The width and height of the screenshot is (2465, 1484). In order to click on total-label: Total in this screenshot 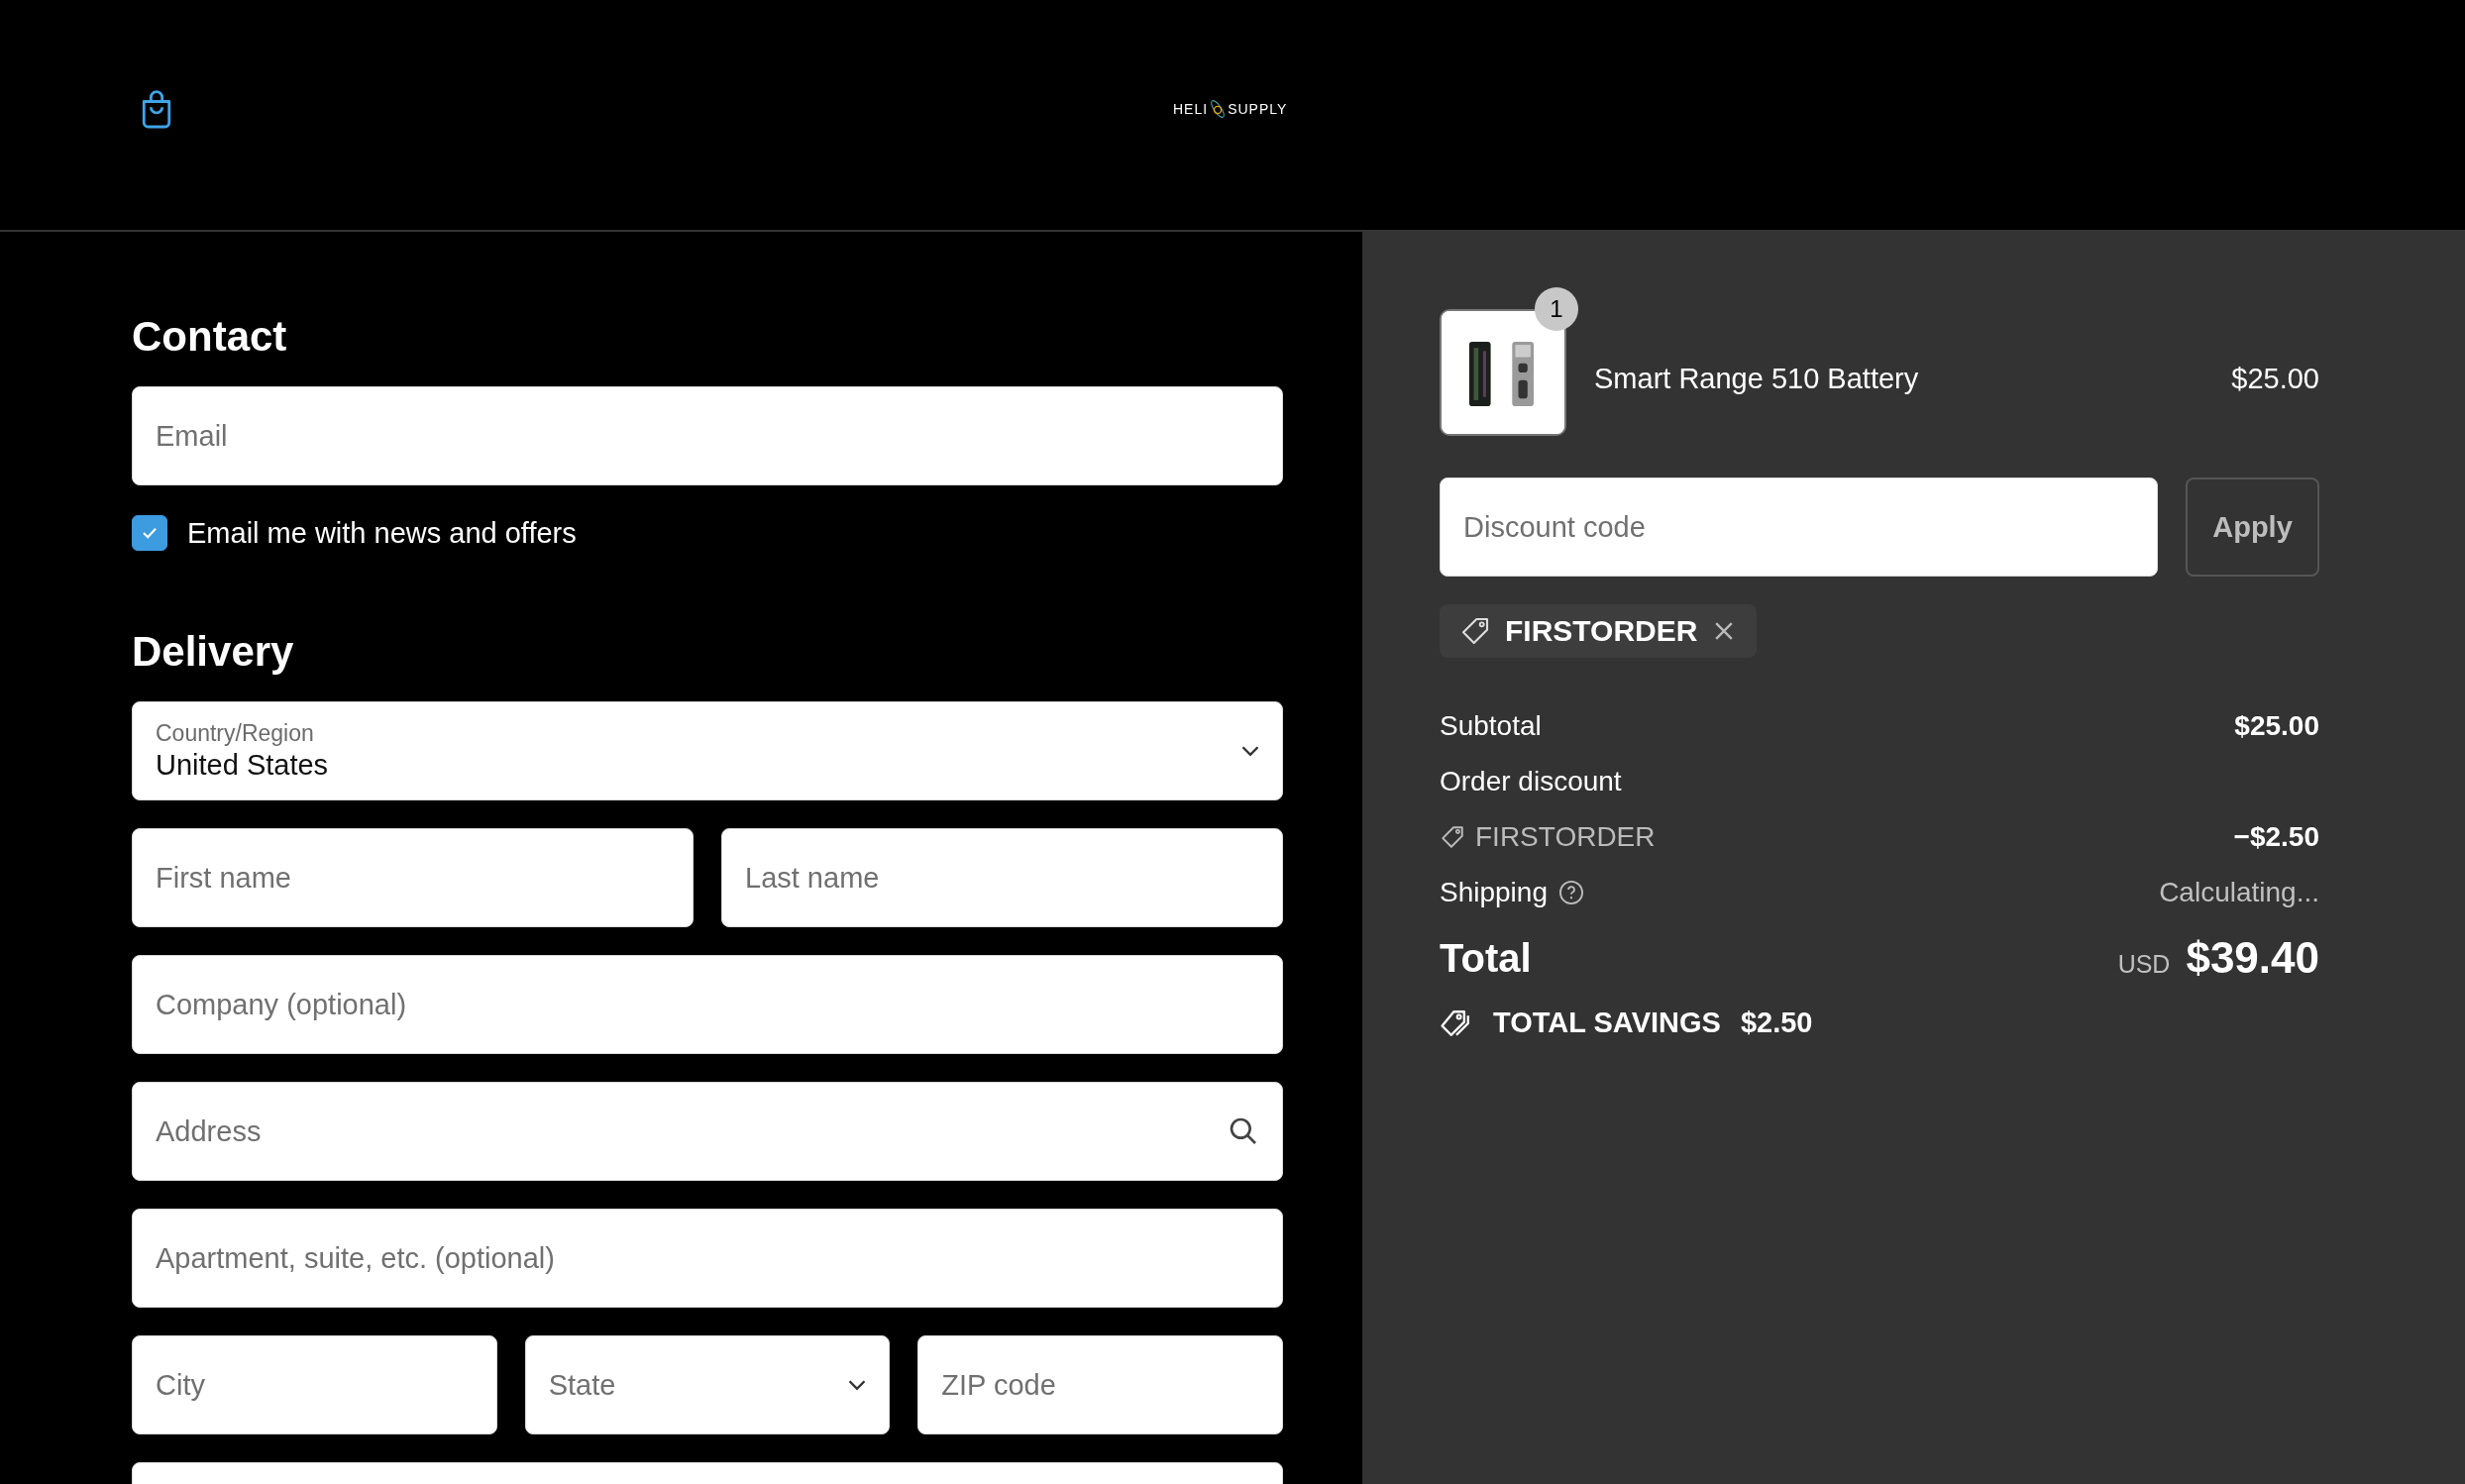, I will do `click(1486, 958)`.